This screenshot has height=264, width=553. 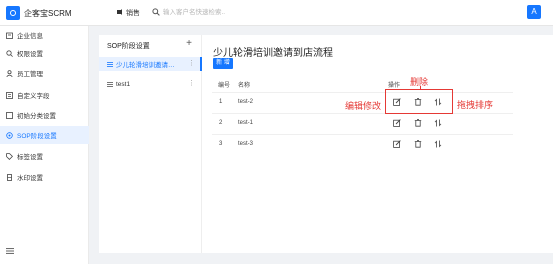 What do you see at coordinates (44, 177) in the screenshot?
I see `sidebar-item-watermark: 水印设置` at bounding box center [44, 177].